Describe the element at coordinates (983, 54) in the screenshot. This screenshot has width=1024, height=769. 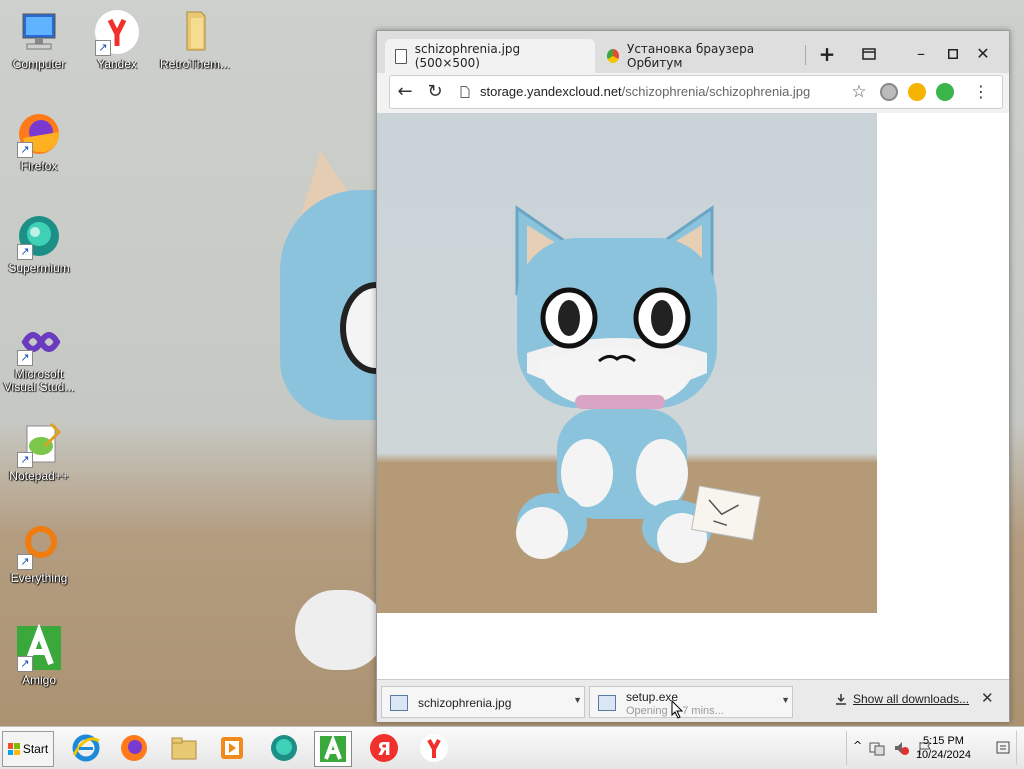
I see `close-window-button: ✕` at that location.